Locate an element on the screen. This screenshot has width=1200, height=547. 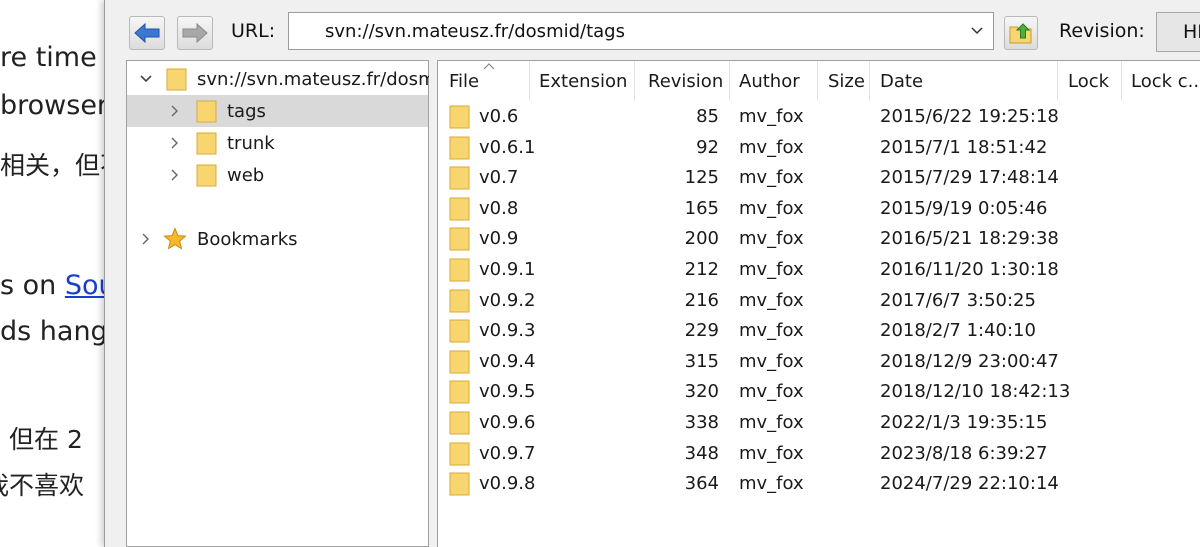
file-date: 2015/6/22 19:25:18 is located at coordinates (969, 116).